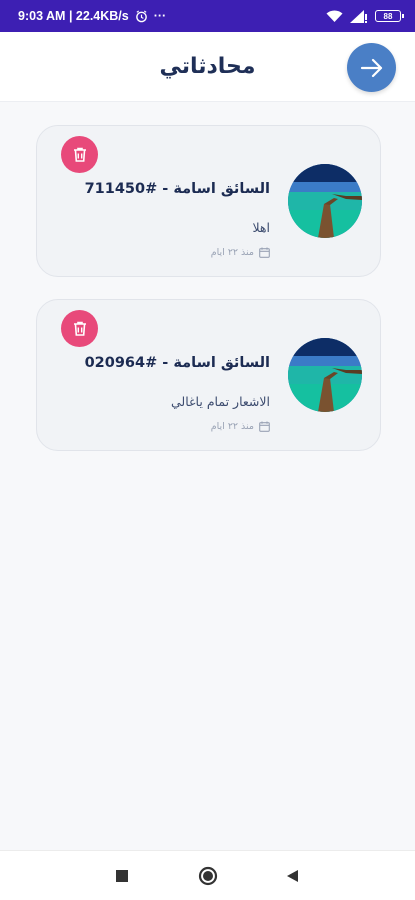 This screenshot has width=415, height=900. I want to click on back-button, so click(371, 67).